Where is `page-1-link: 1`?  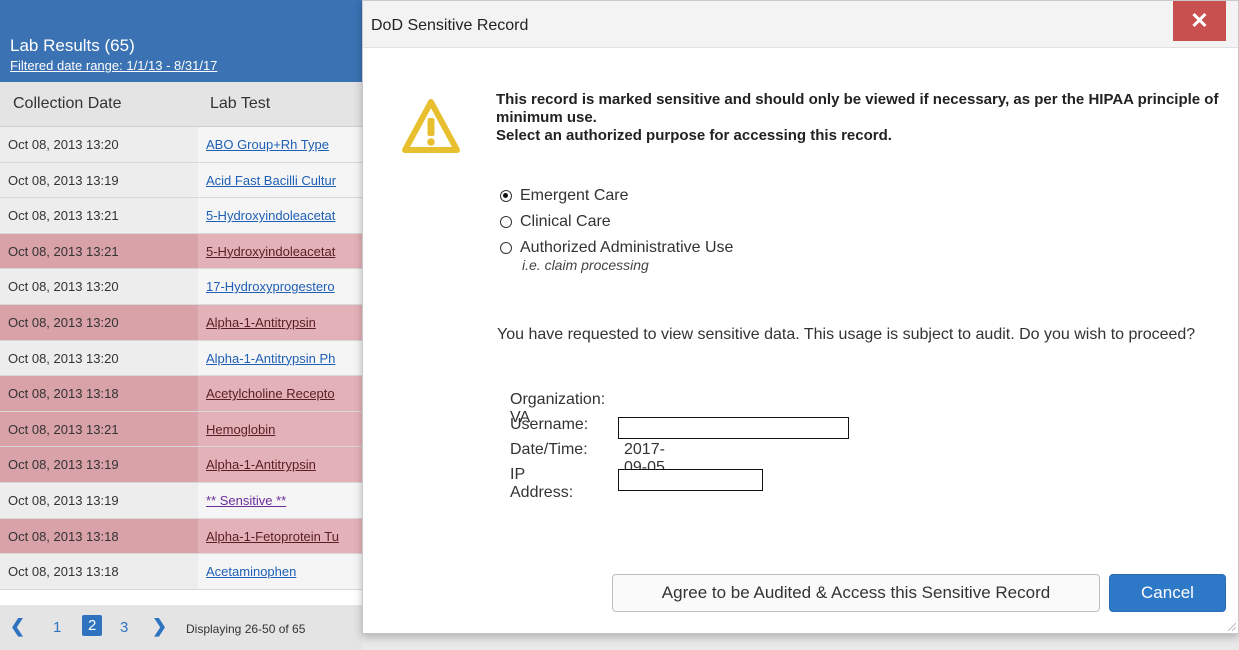 page-1-link: 1 is located at coordinates (57, 627).